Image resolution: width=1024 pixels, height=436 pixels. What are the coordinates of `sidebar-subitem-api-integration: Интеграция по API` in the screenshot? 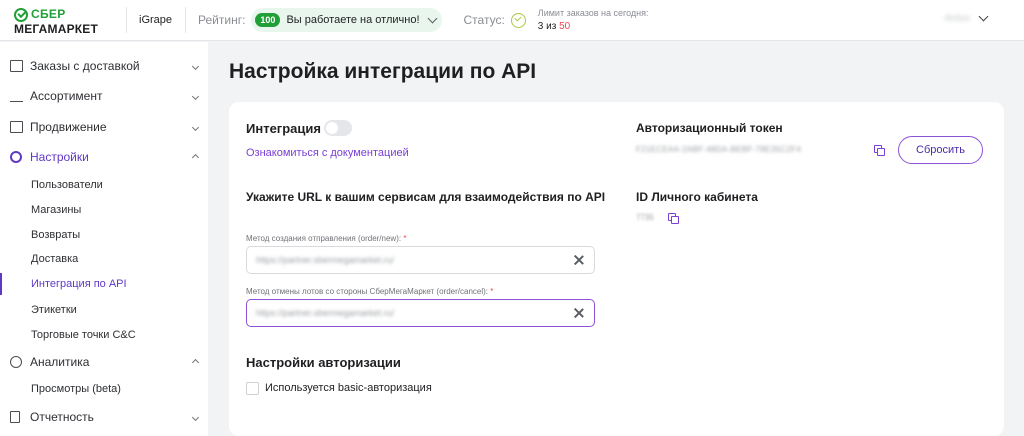 It's located at (79, 284).